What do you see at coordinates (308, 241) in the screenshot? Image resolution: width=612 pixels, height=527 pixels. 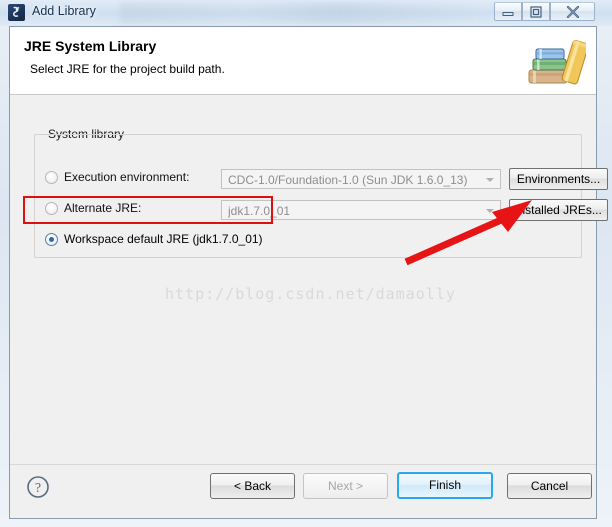 I see `workspace-default-jre-row: Workspace default JRE (jdk1.7.0_01)` at bounding box center [308, 241].